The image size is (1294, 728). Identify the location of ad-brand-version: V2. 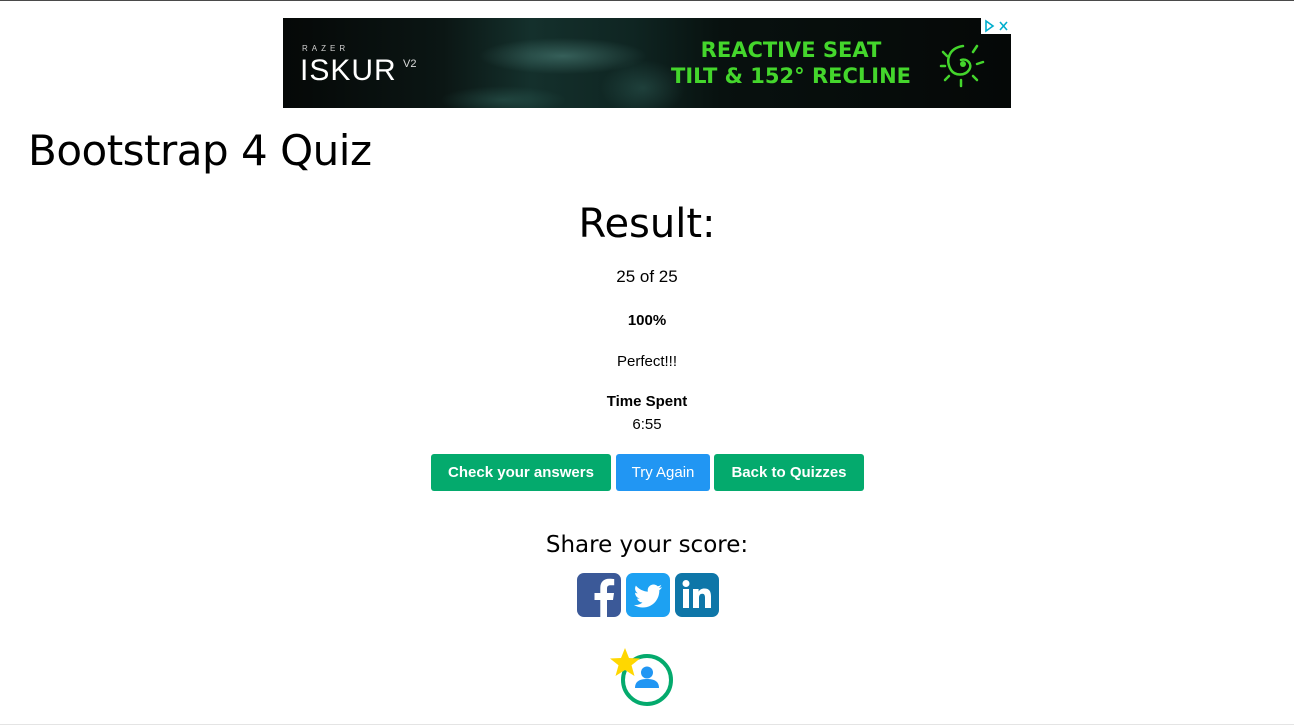
(410, 64).